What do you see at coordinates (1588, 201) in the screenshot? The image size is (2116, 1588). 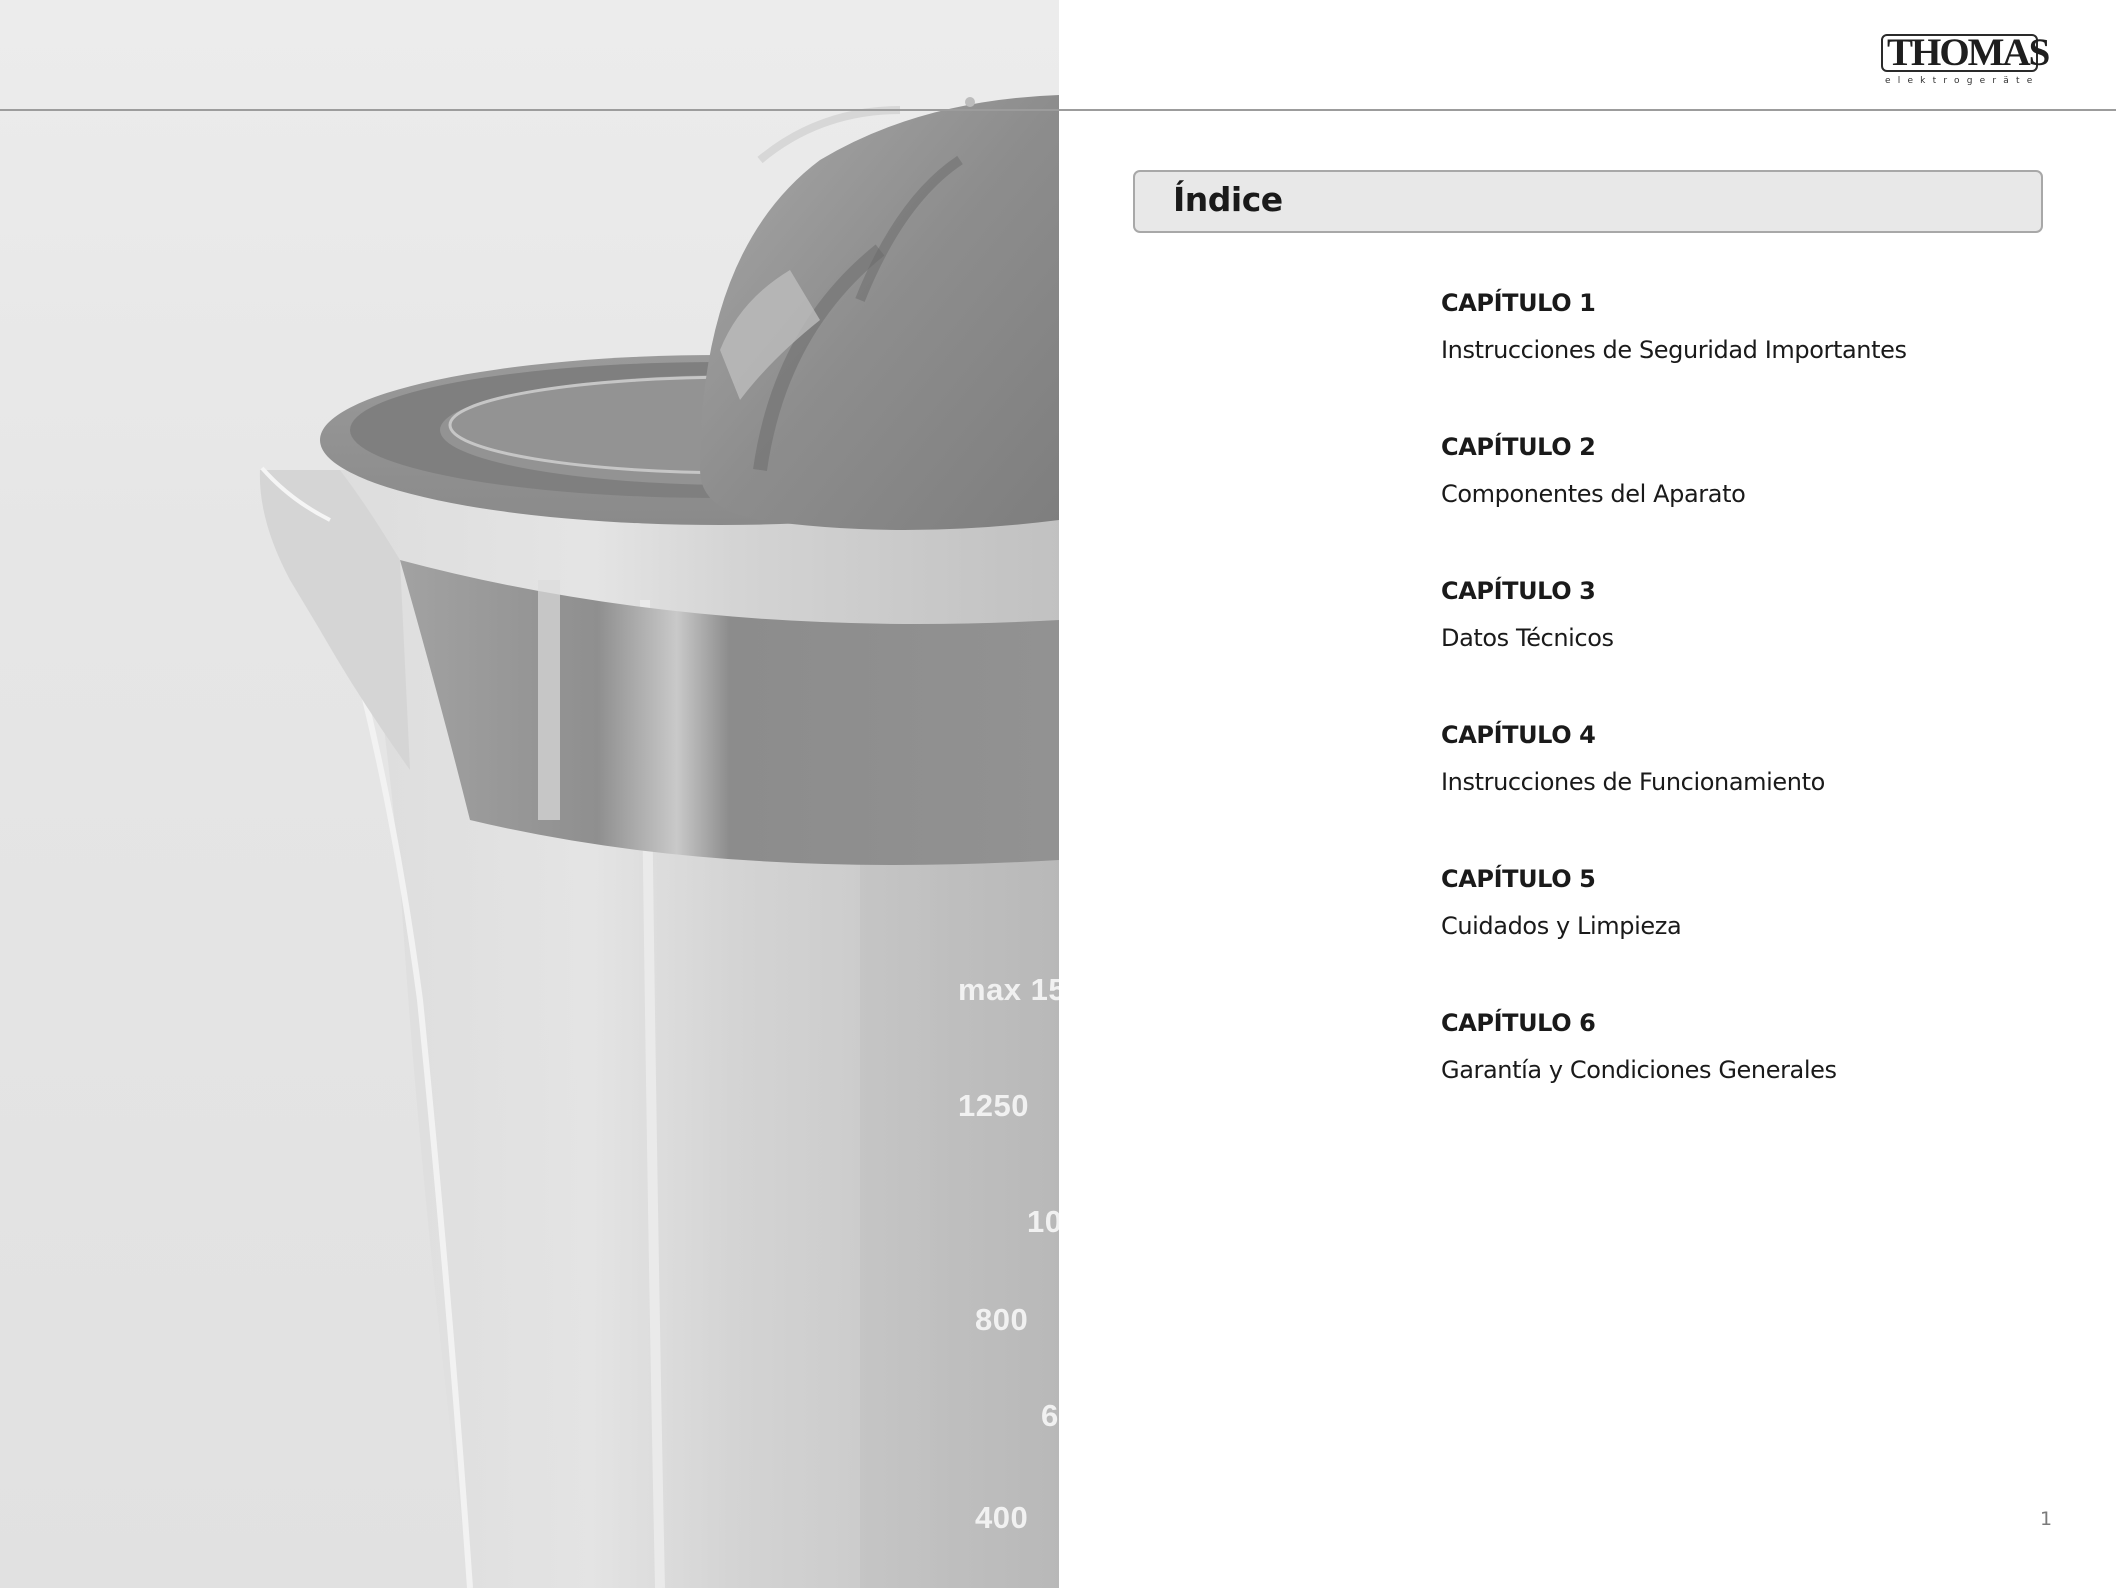 I see `index-heading-bar: Índice` at bounding box center [1588, 201].